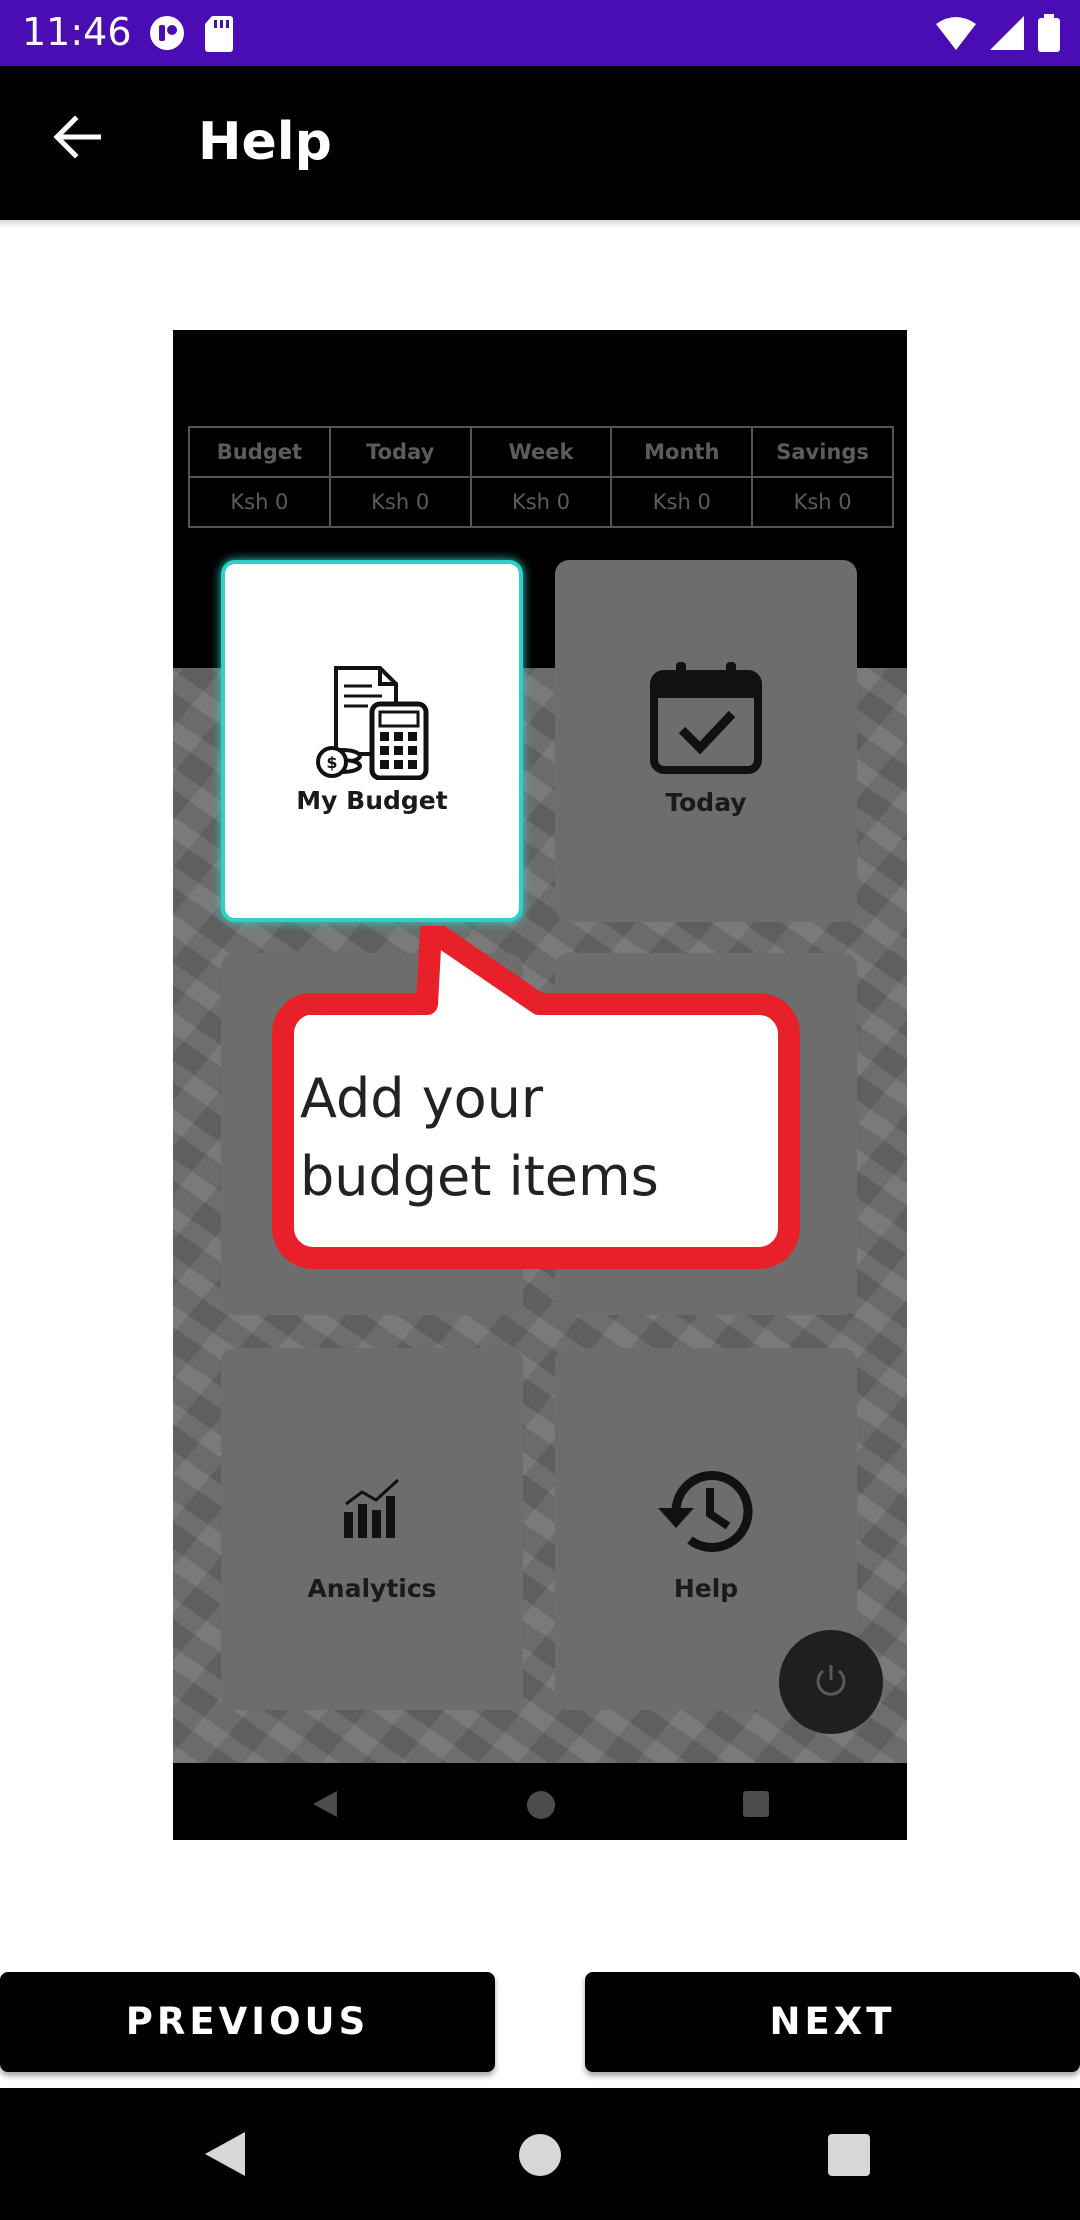 Image resolution: width=1080 pixels, height=2220 pixels. I want to click on stats-header-month: Month, so click(682, 452).